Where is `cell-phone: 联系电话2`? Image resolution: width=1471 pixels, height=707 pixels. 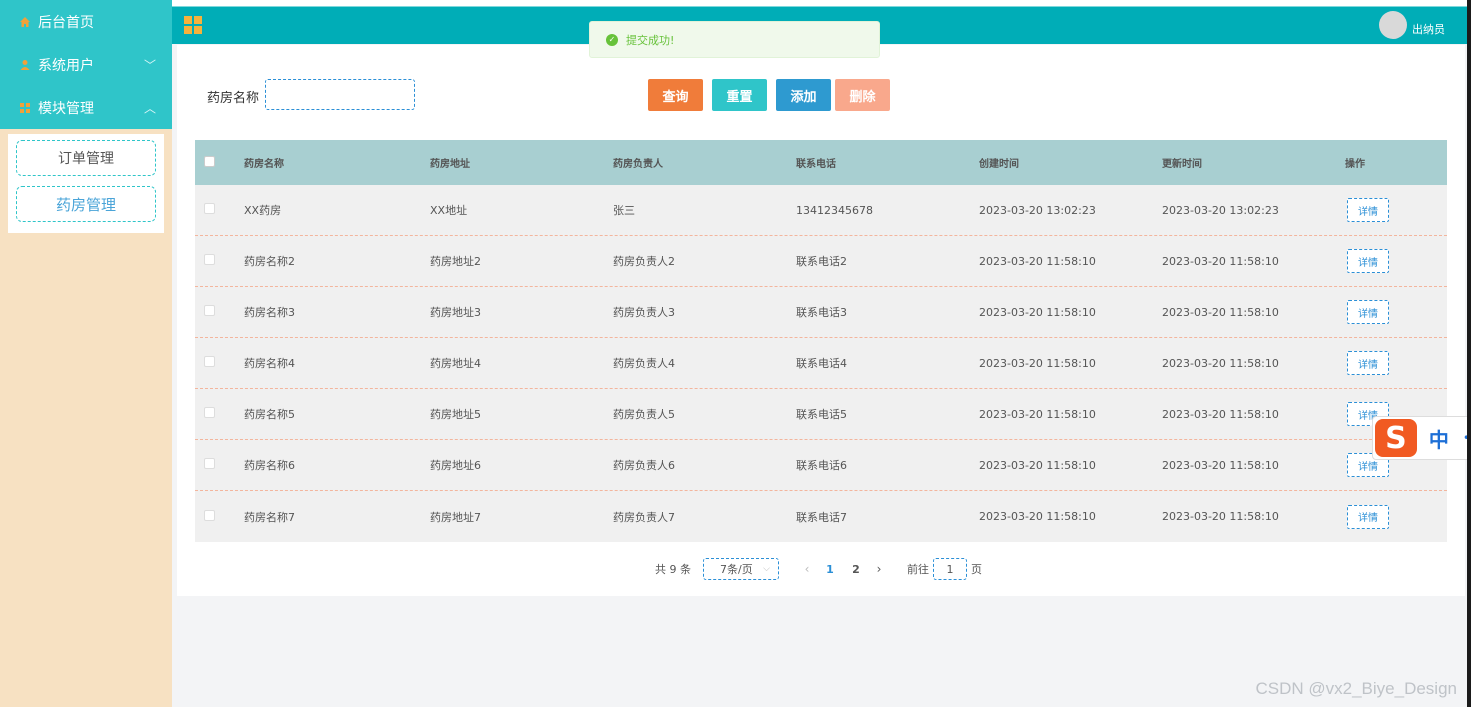
cell-phone: 联系电话2 is located at coordinates (821, 261).